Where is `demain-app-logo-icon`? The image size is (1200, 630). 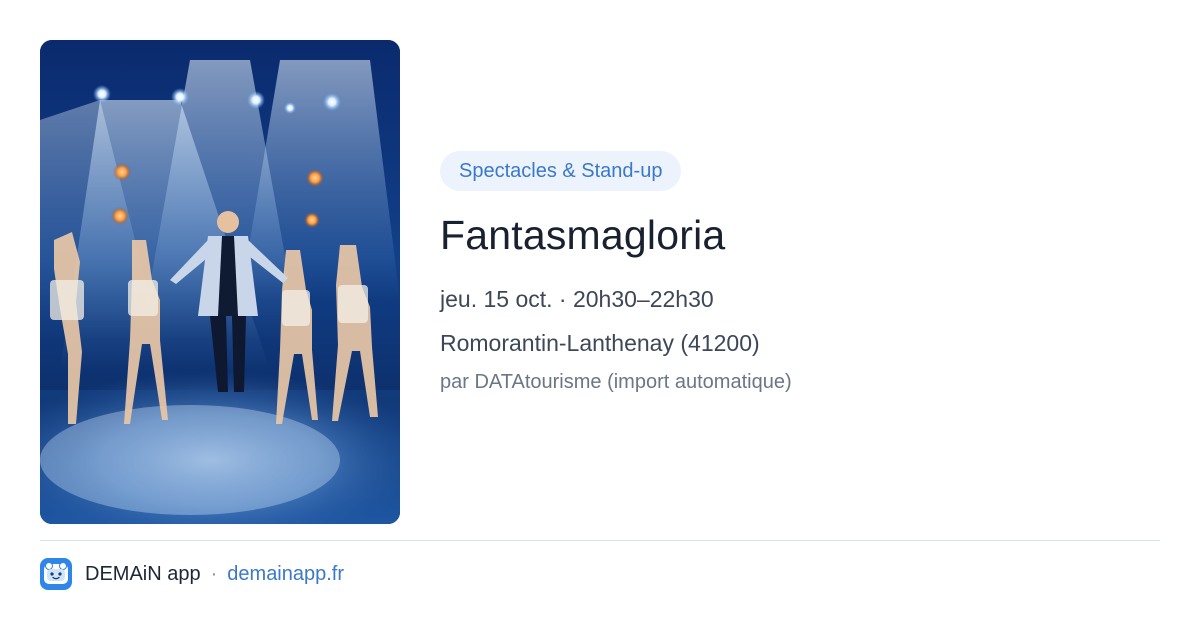 demain-app-logo-icon is located at coordinates (56, 574).